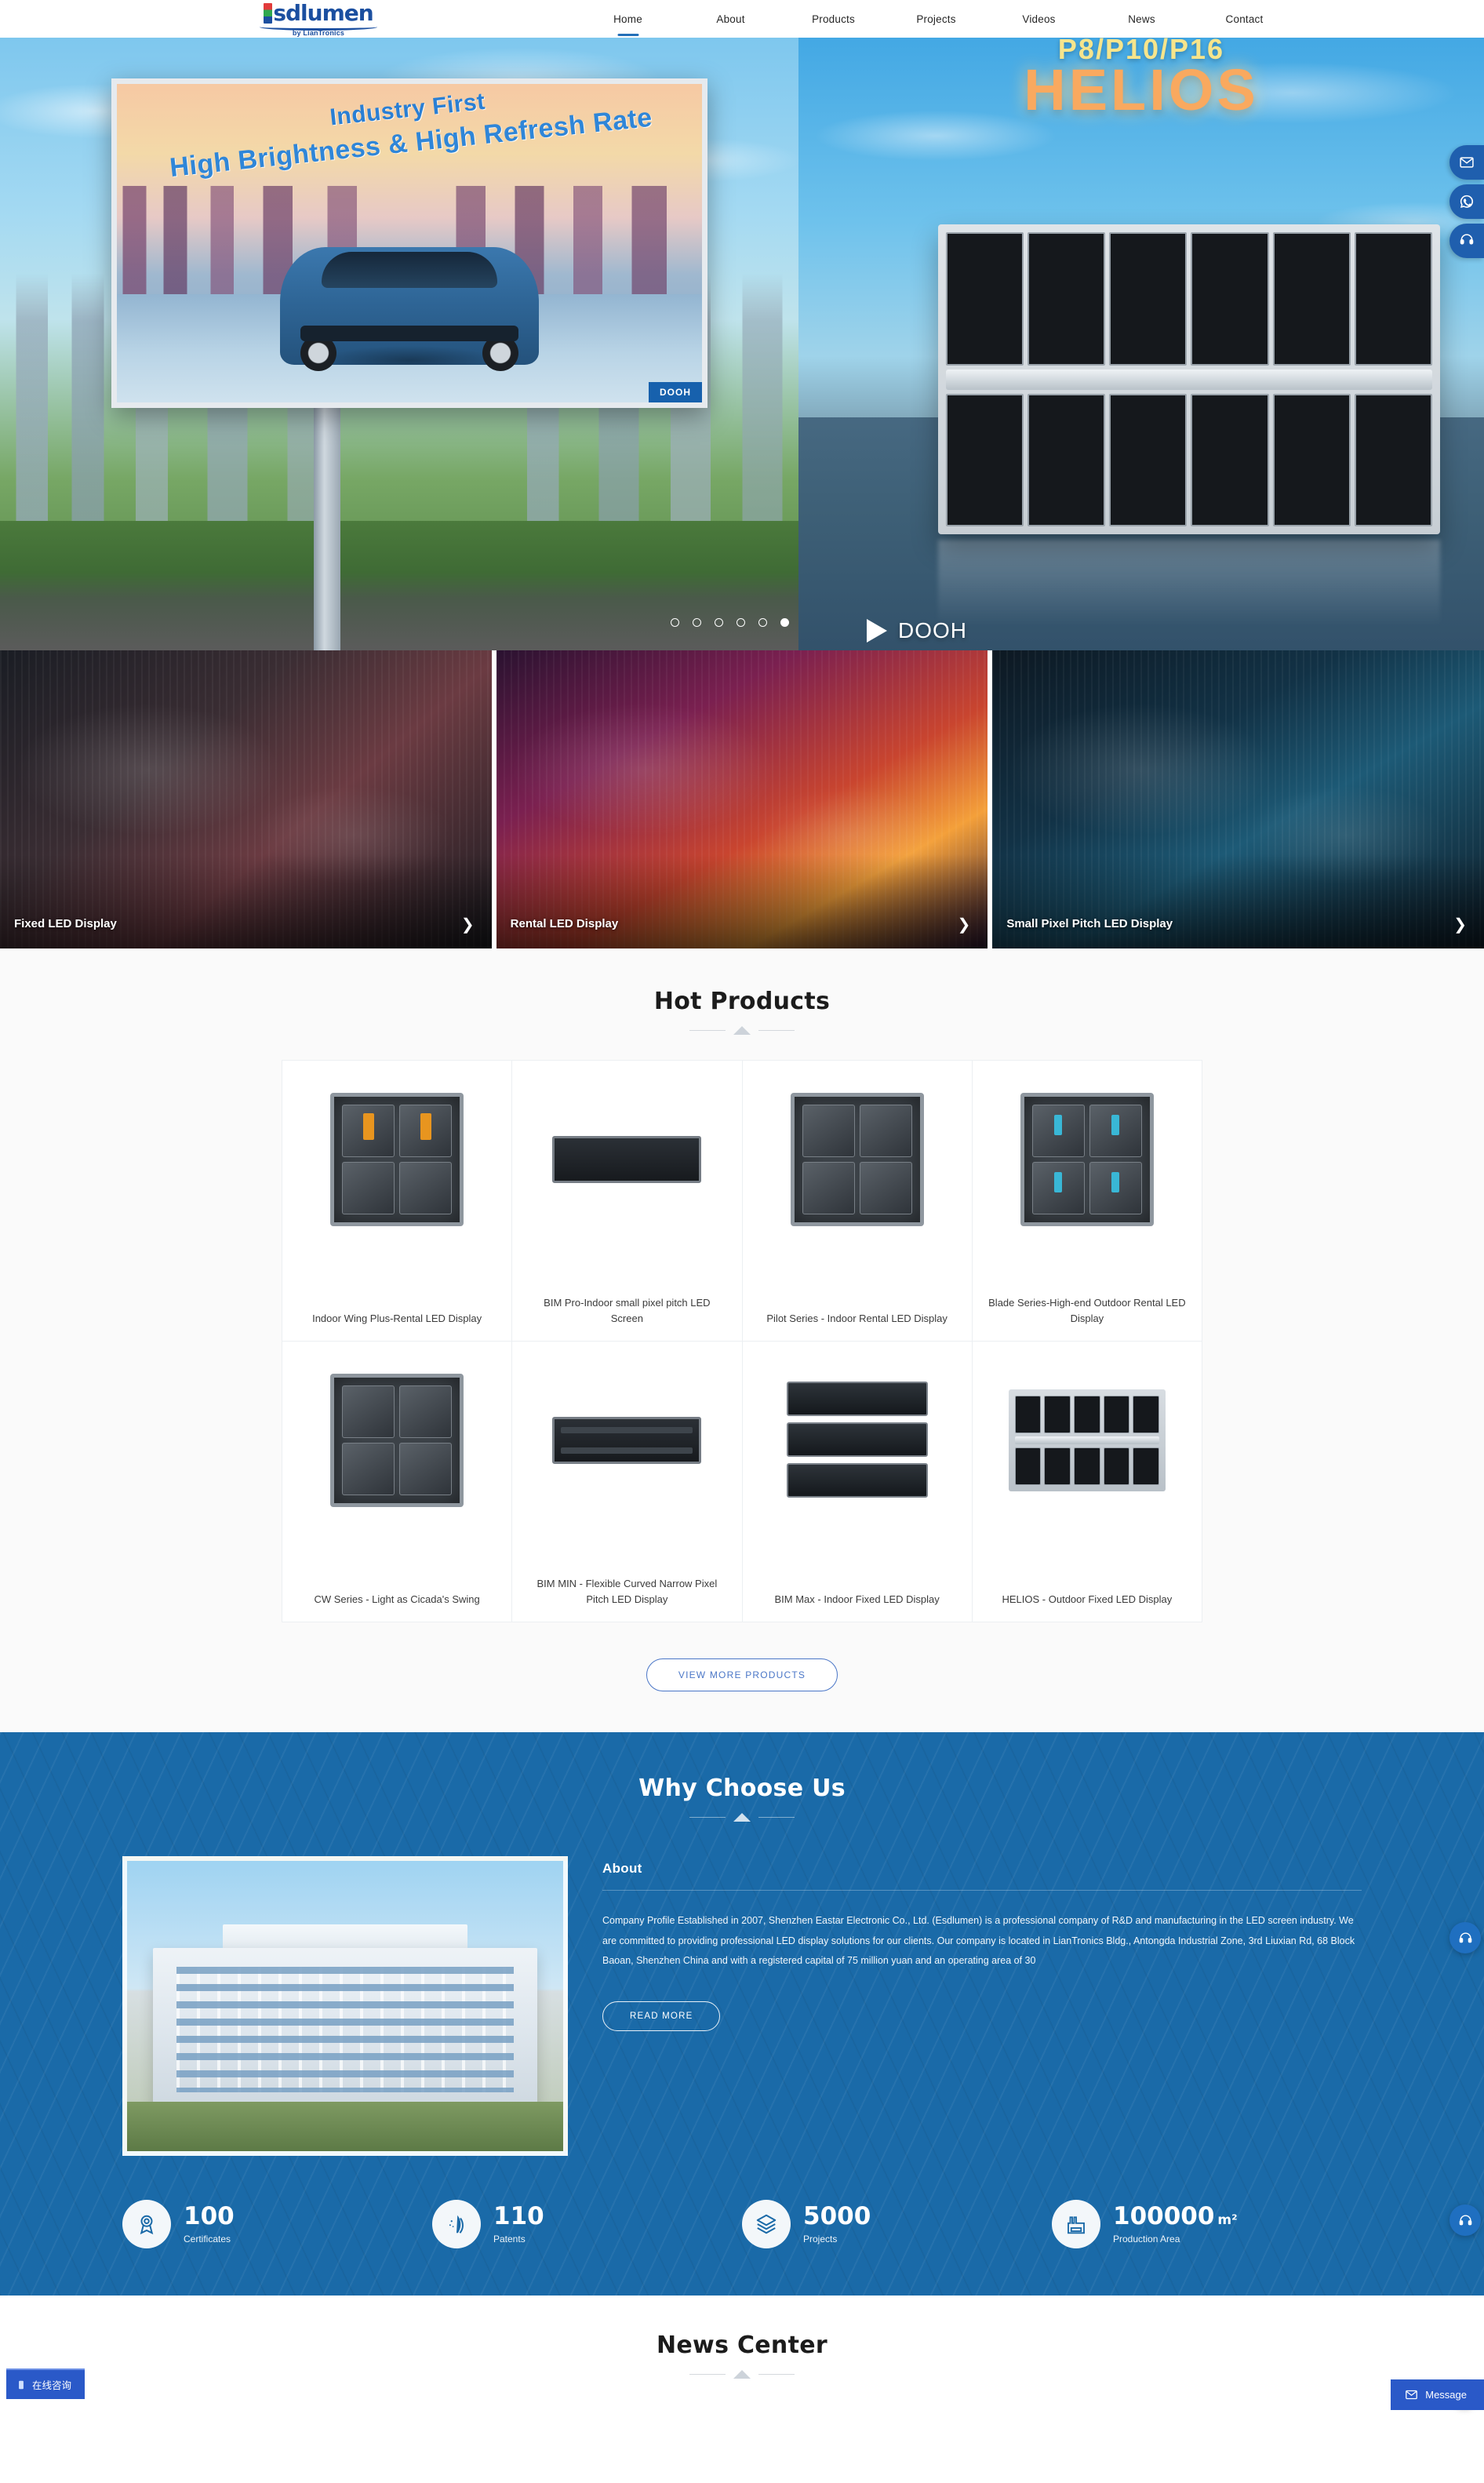 This screenshot has height=2483, width=1484. I want to click on product-card: BIM Max - Indoor Fixed LED Display, so click(857, 1482).